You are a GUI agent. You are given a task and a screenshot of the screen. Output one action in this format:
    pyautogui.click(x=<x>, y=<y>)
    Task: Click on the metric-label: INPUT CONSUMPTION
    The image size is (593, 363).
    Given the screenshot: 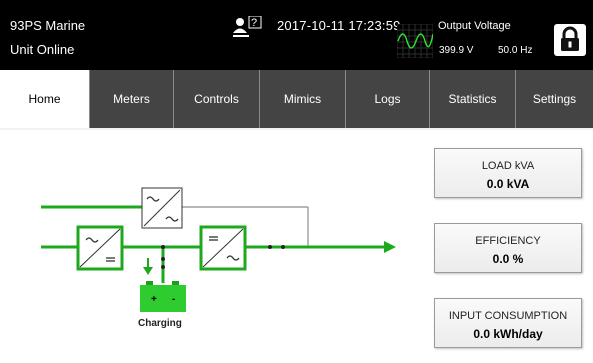 What is the action you would take?
    pyautogui.click(x=508, y=316)
    